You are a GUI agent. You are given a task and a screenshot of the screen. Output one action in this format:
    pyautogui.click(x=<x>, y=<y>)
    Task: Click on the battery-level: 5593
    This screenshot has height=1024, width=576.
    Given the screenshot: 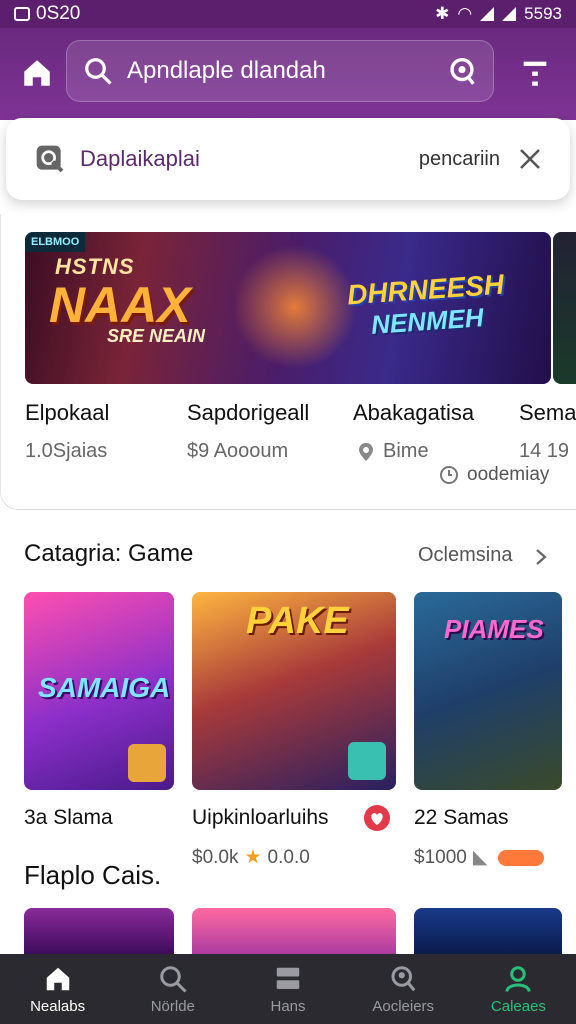 What is the action you would take?
    pyautogui.click(x=543, y=13)
    